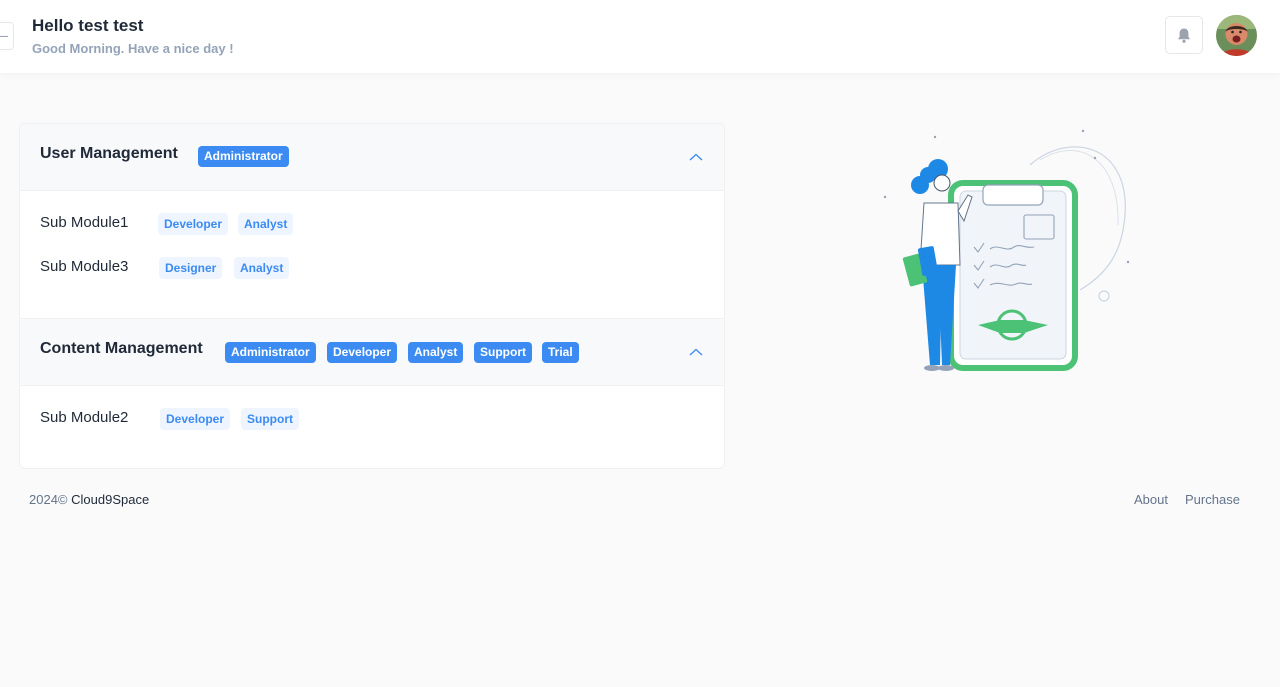 Image resolution: width=1280 pixels, height=687 pixels. Describe the element at coordinates (133, 48) in the screenshot. I see `greeting-subtitle: Good Morning. Have a nice day !` at that location.